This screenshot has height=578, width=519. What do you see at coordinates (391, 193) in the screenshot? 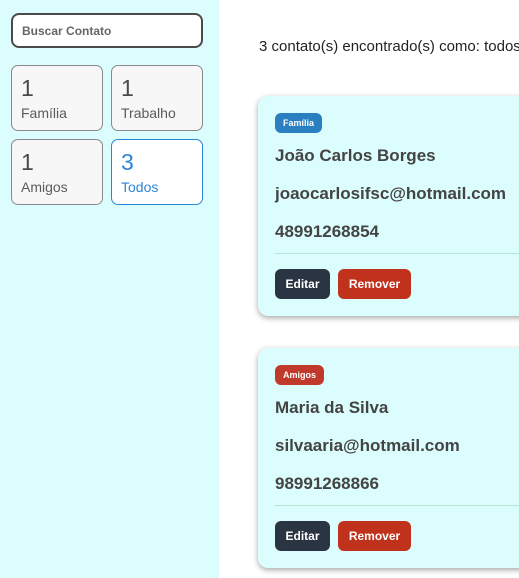
I see `contact-email: joaocarlosifsc@hotmail.com` at bounding box center [391, 193].